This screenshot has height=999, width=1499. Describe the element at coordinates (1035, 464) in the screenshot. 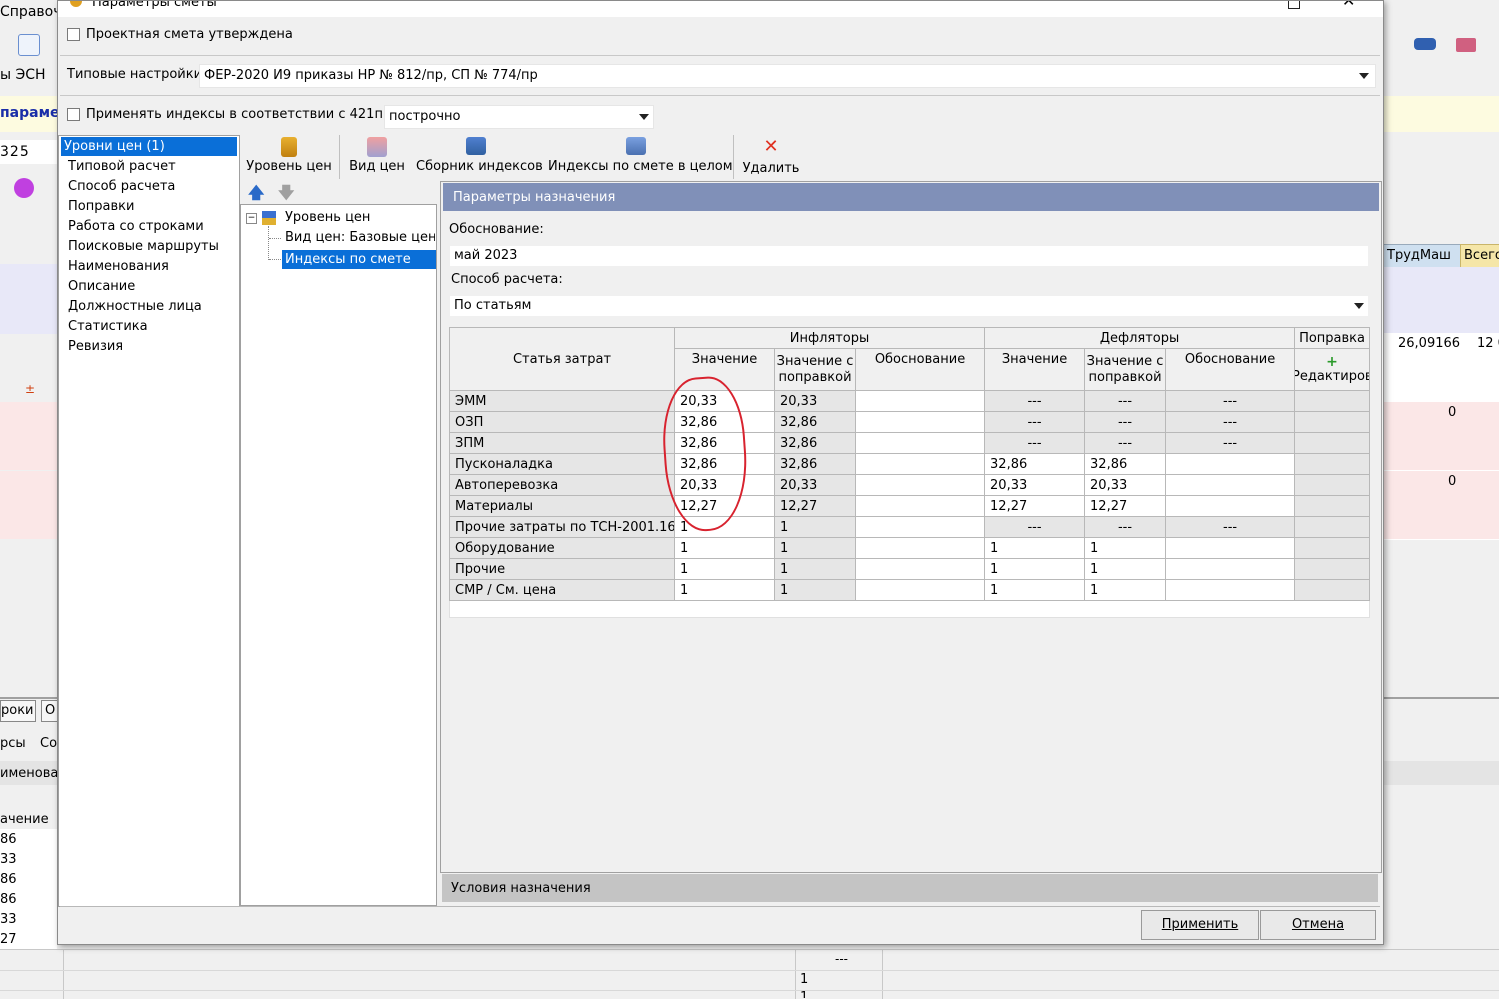

I see `row-deflator-value: 32,86` at that location.